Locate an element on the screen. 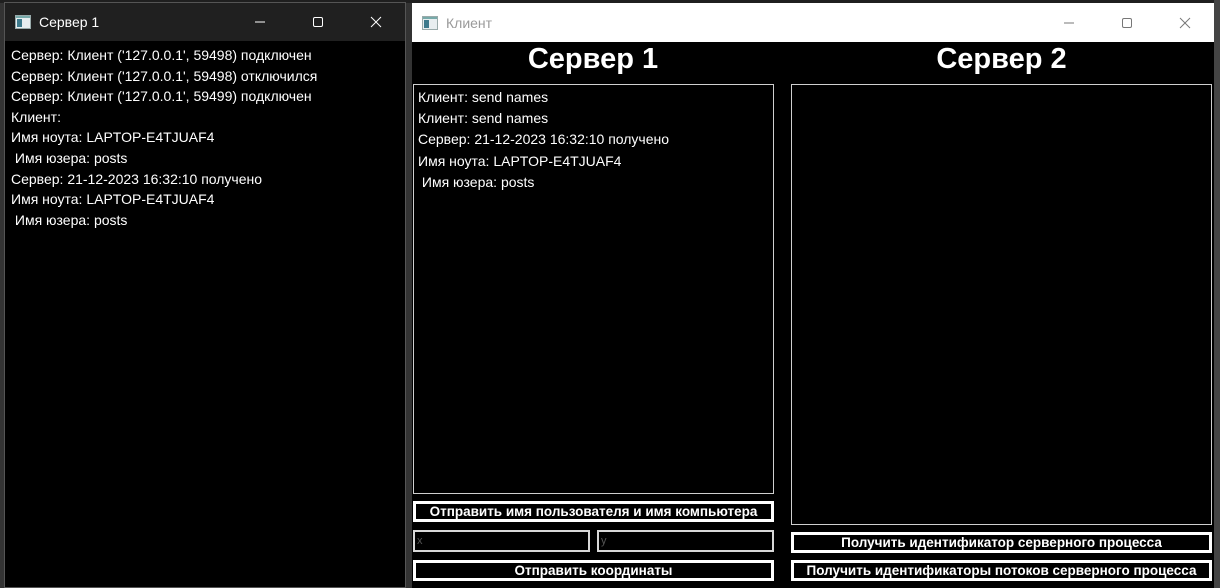 This screenshot has height=588, width=1220. y-coordinate-input is located at coordinates (685, 541).